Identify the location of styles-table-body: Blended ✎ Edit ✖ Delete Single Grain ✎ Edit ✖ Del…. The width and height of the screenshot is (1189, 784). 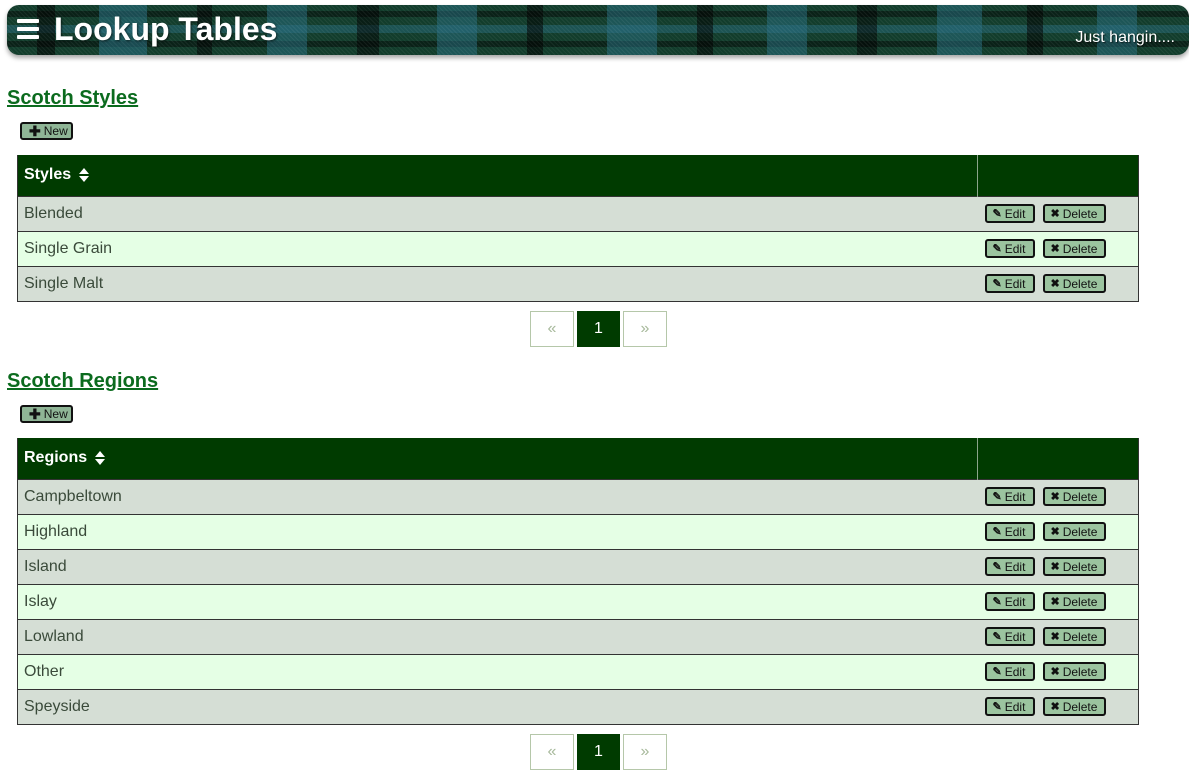
(578, 248).